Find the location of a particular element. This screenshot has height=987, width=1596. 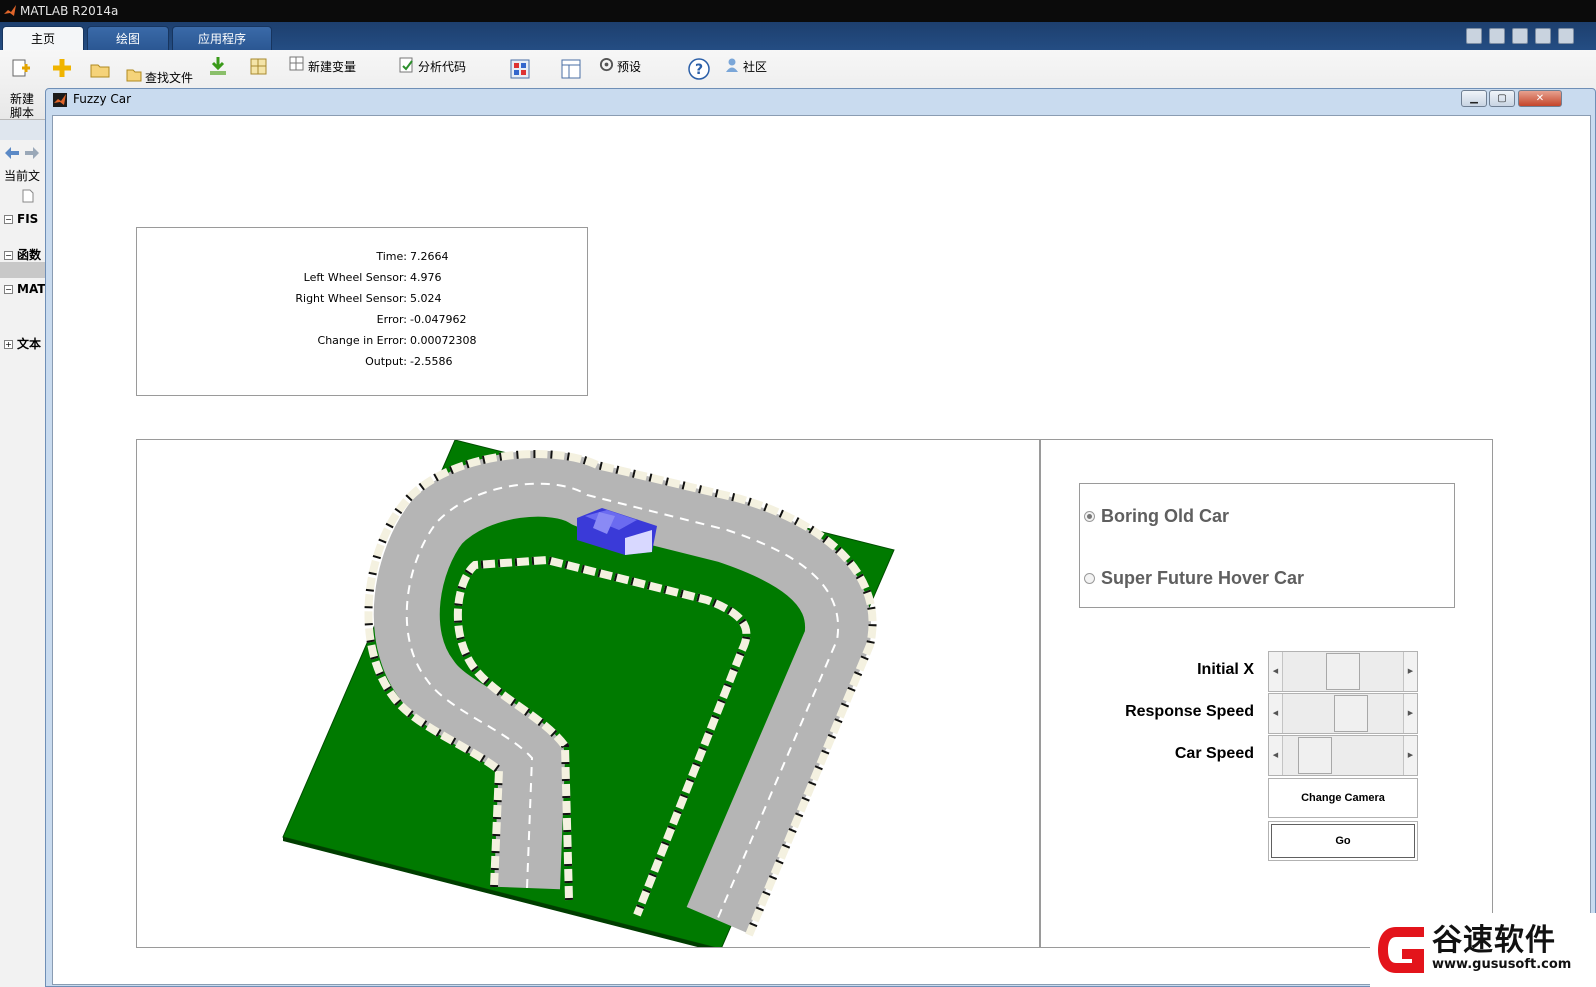

simulink-library-icon is located at coordinates (520, 69).